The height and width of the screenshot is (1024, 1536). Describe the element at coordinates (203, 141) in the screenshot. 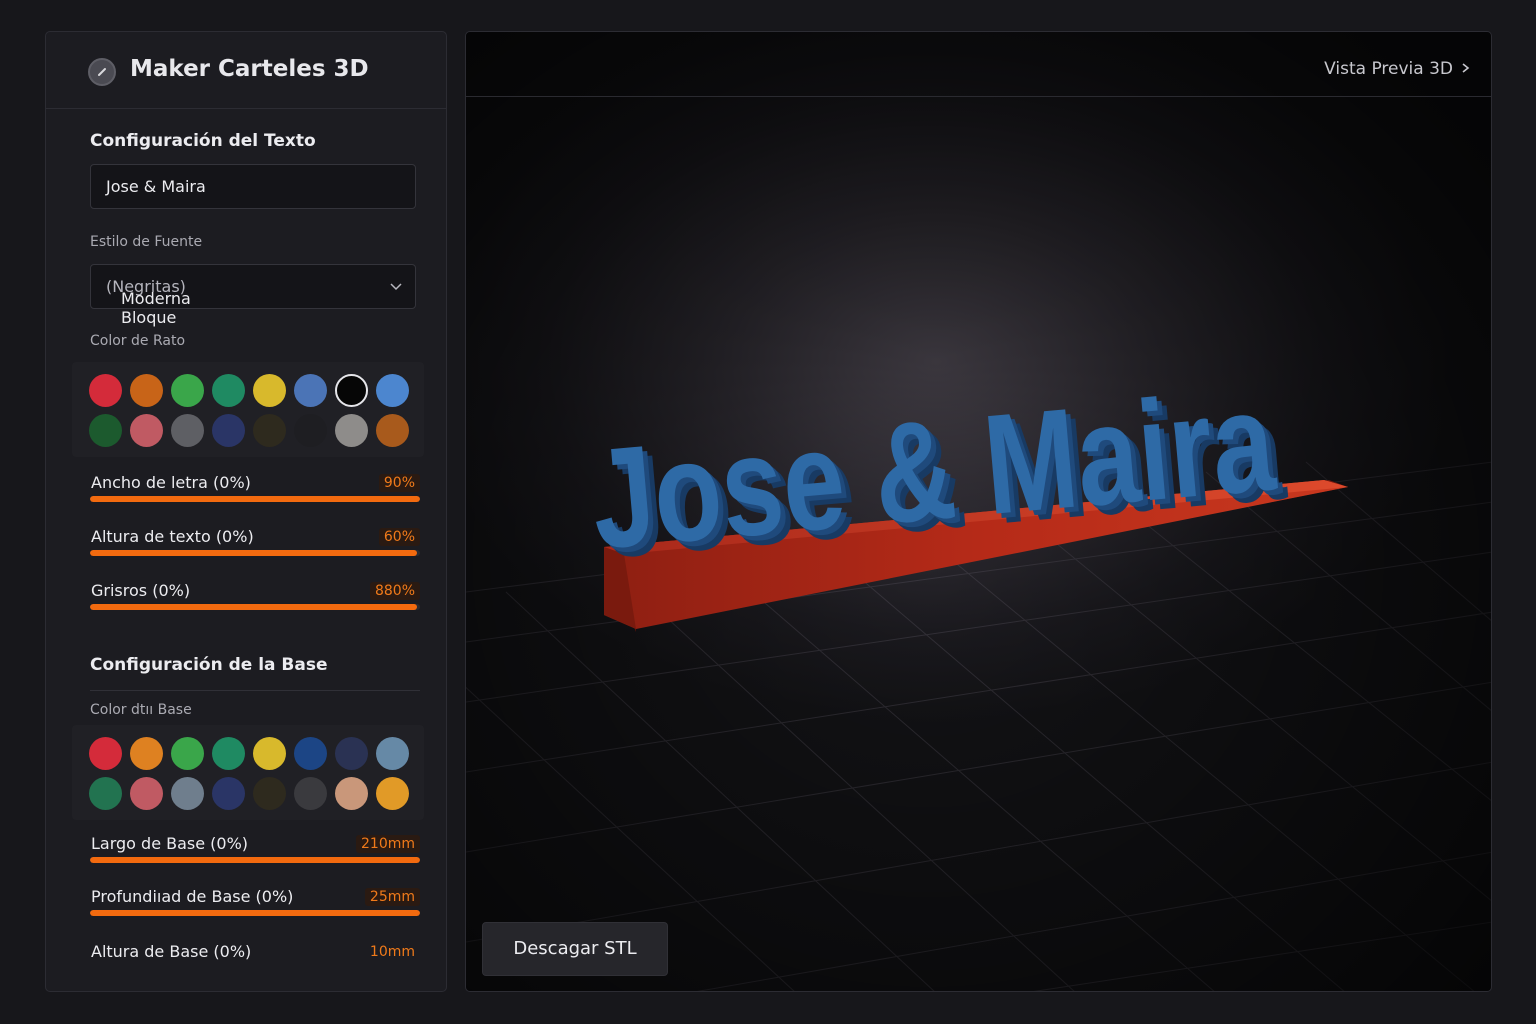

I see `text-config-title: Configuración del Texto` at that location.